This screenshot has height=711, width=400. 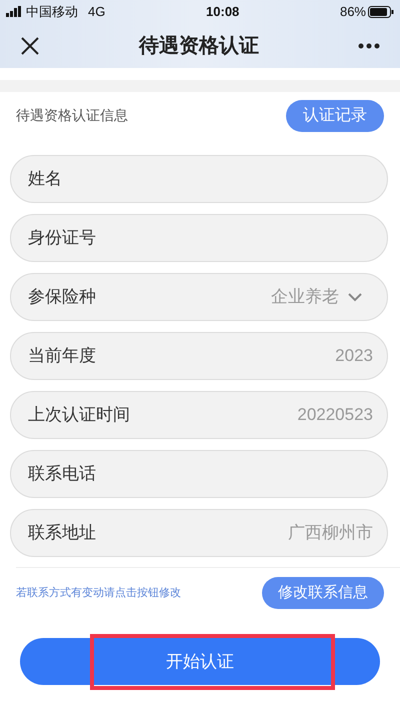 What do you see at coordinates (199, 179) in the screenshot?
I see `input-field: 姓名` at bounding box center [199, 179].